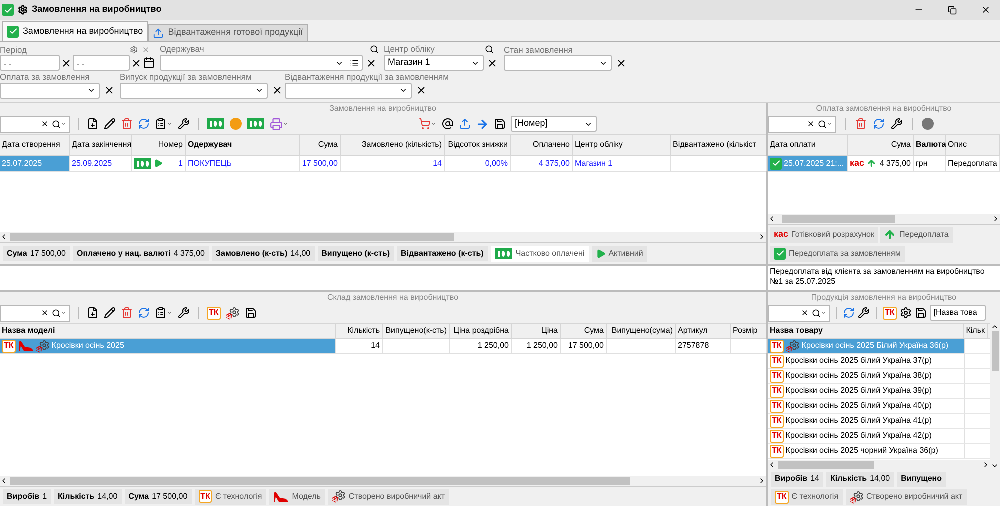 Image resolution: width=1000 pixels, height=506 pixels. What do you see at coordinates (703, 346) in the screenshot?
I see `table-cell: 2757878` at bounding box center [703, 346].